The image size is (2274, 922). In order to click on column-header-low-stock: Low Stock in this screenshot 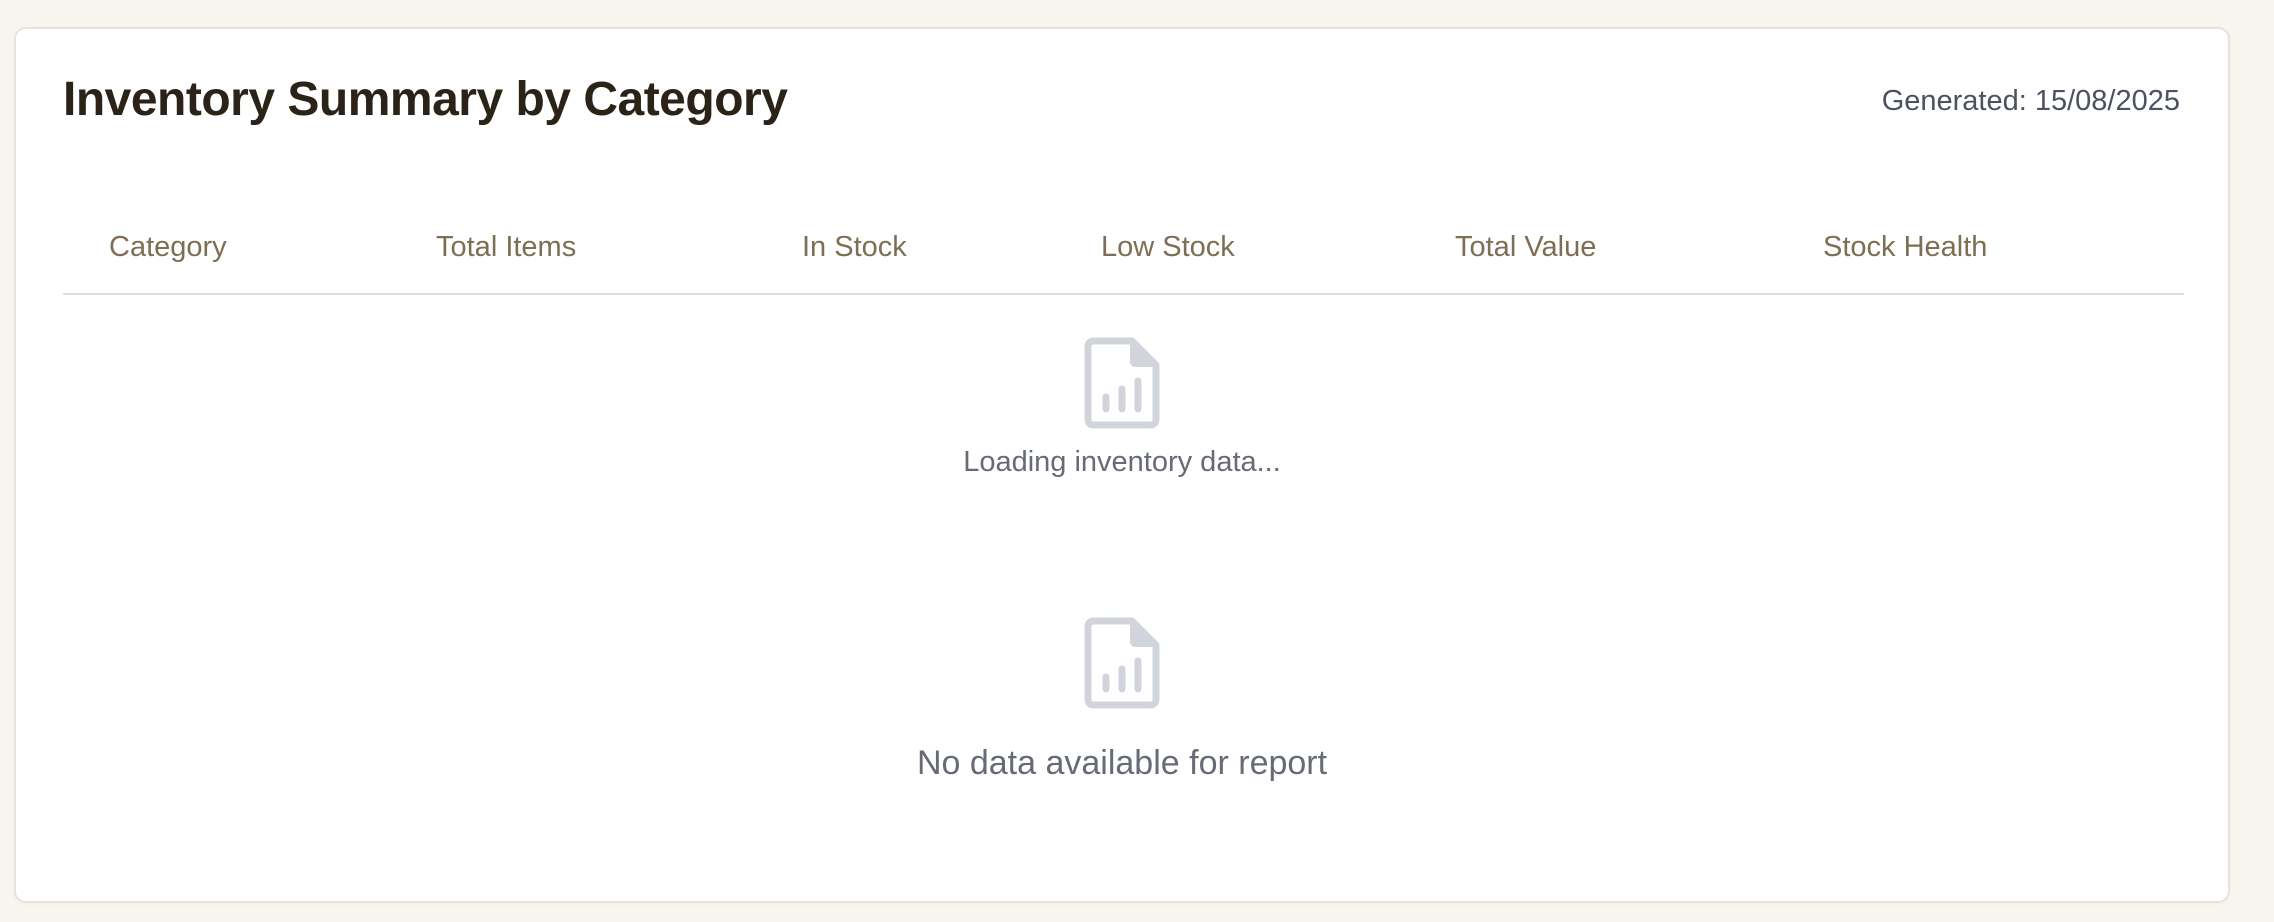, I will do `click(1168, 247)`.